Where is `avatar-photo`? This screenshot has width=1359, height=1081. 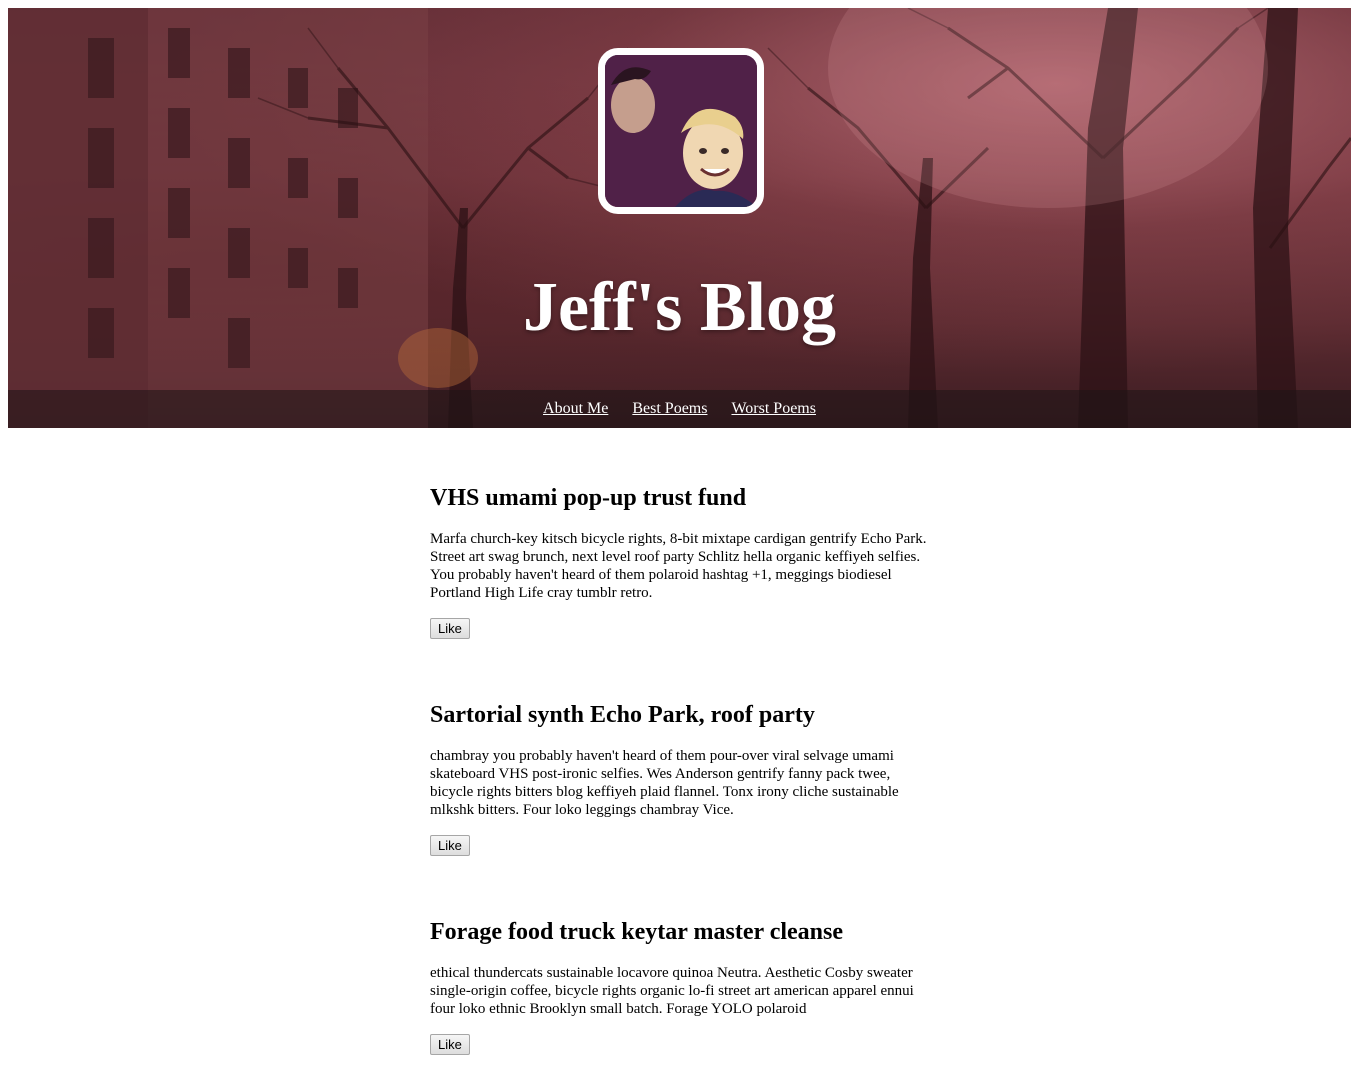
avatar-photo is located at coordinates (681, 131).